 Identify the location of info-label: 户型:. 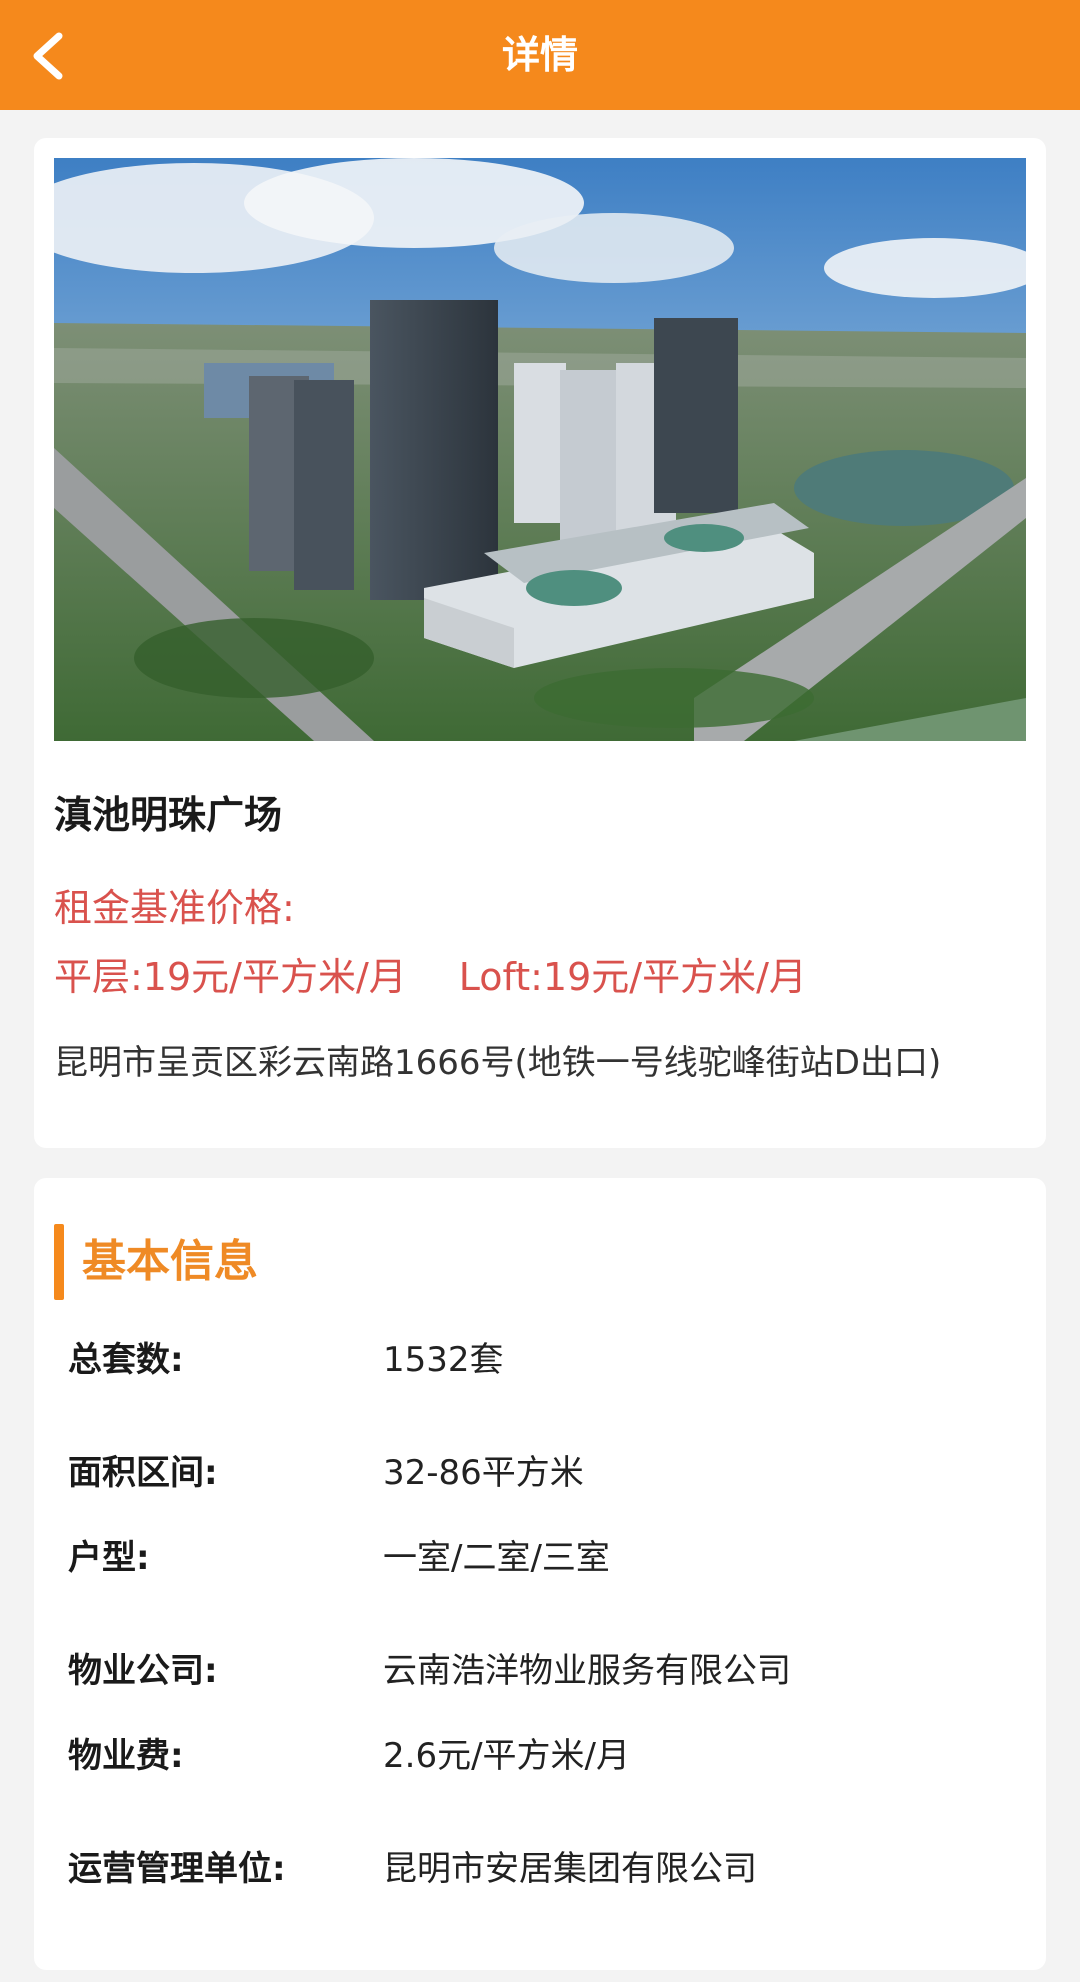
(109, 1558).